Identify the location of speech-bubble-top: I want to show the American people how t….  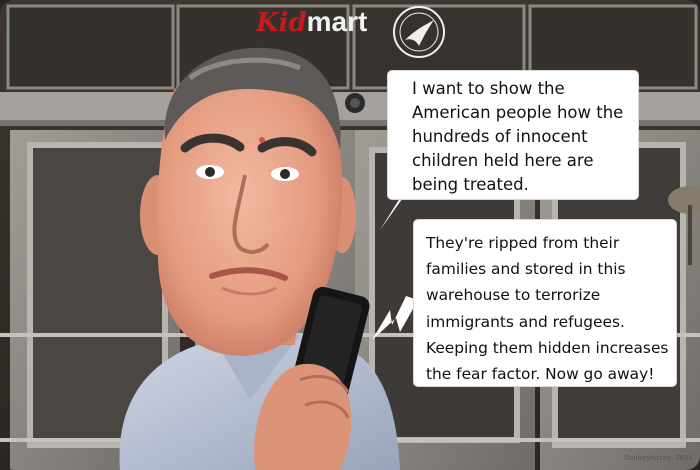
(513, 135).